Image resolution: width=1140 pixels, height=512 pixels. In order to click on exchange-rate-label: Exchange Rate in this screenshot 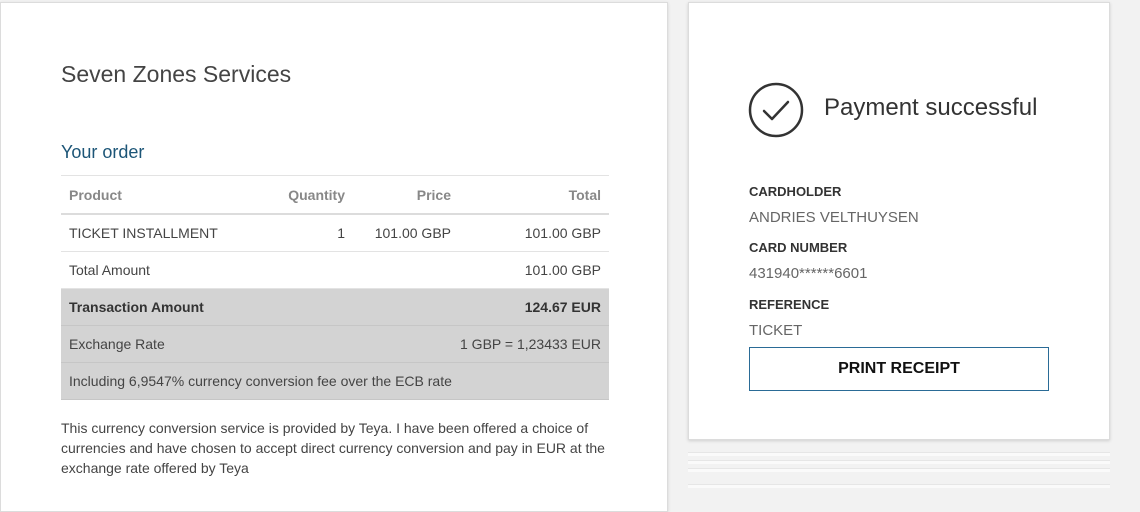, I will do `click(207, 344)`.